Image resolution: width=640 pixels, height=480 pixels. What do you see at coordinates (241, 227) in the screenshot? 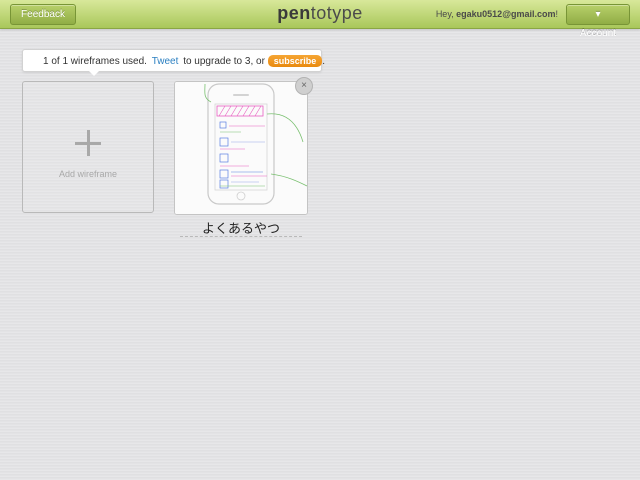
I see `wireframe-title: よくあるやつ` at bounding box center [241, 227].